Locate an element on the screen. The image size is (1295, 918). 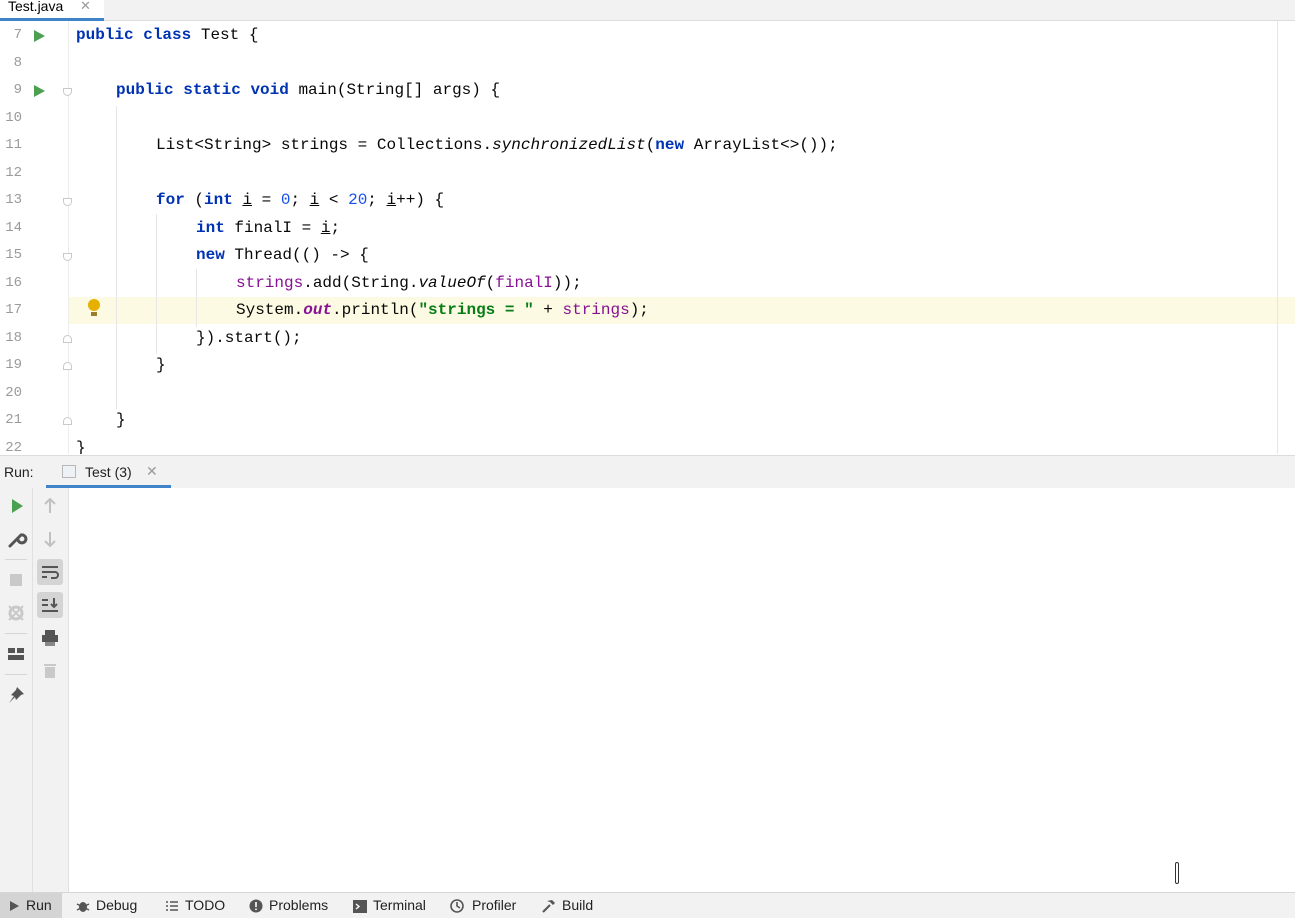
code-line: public class Test { is located at coordinates (167, 35).